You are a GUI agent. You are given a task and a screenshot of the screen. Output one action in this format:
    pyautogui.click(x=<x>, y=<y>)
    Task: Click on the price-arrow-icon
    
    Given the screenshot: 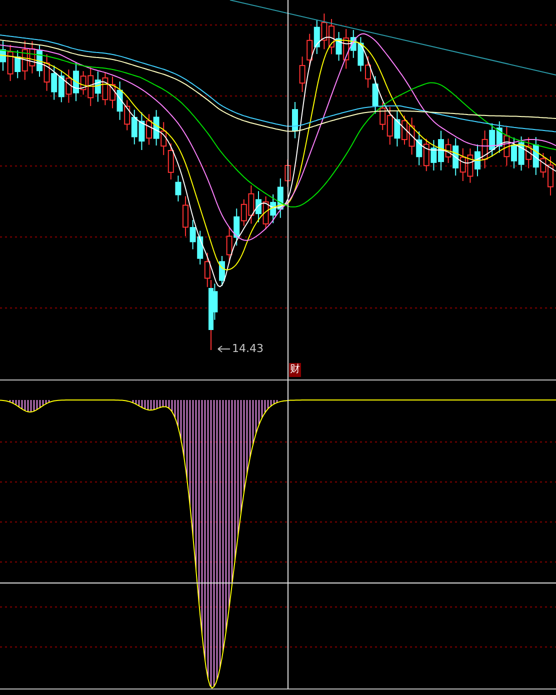 What is the action you would take?
    pyautogui.click(x=224, y=349)
    